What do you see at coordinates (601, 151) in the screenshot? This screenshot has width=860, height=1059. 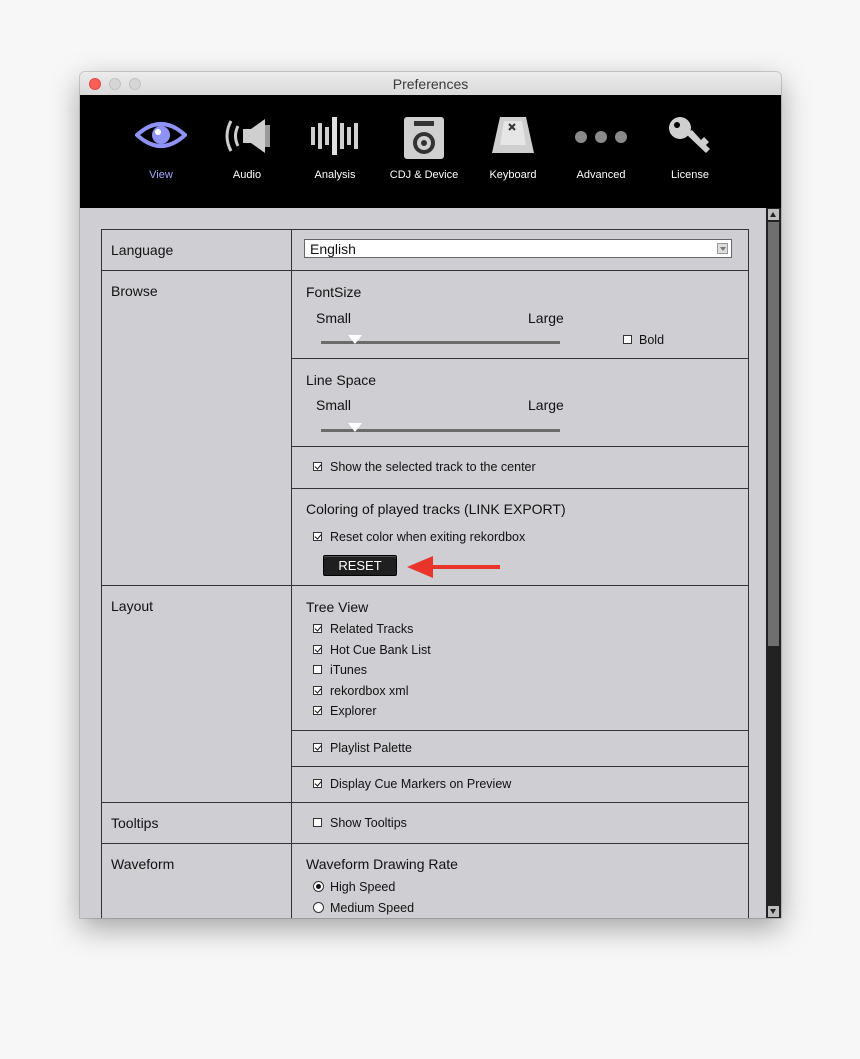 I see `tab-advanced: Advanced` at bounding box center [601, 151].